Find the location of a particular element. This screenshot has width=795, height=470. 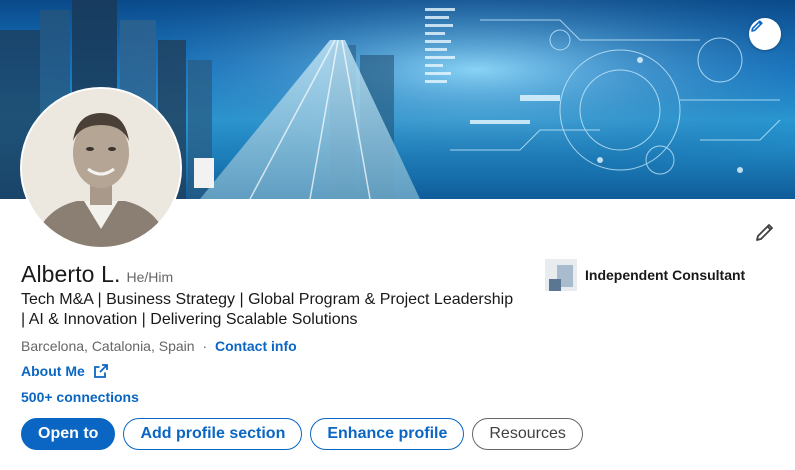

profile-photo is located at coordinates (101, 168).